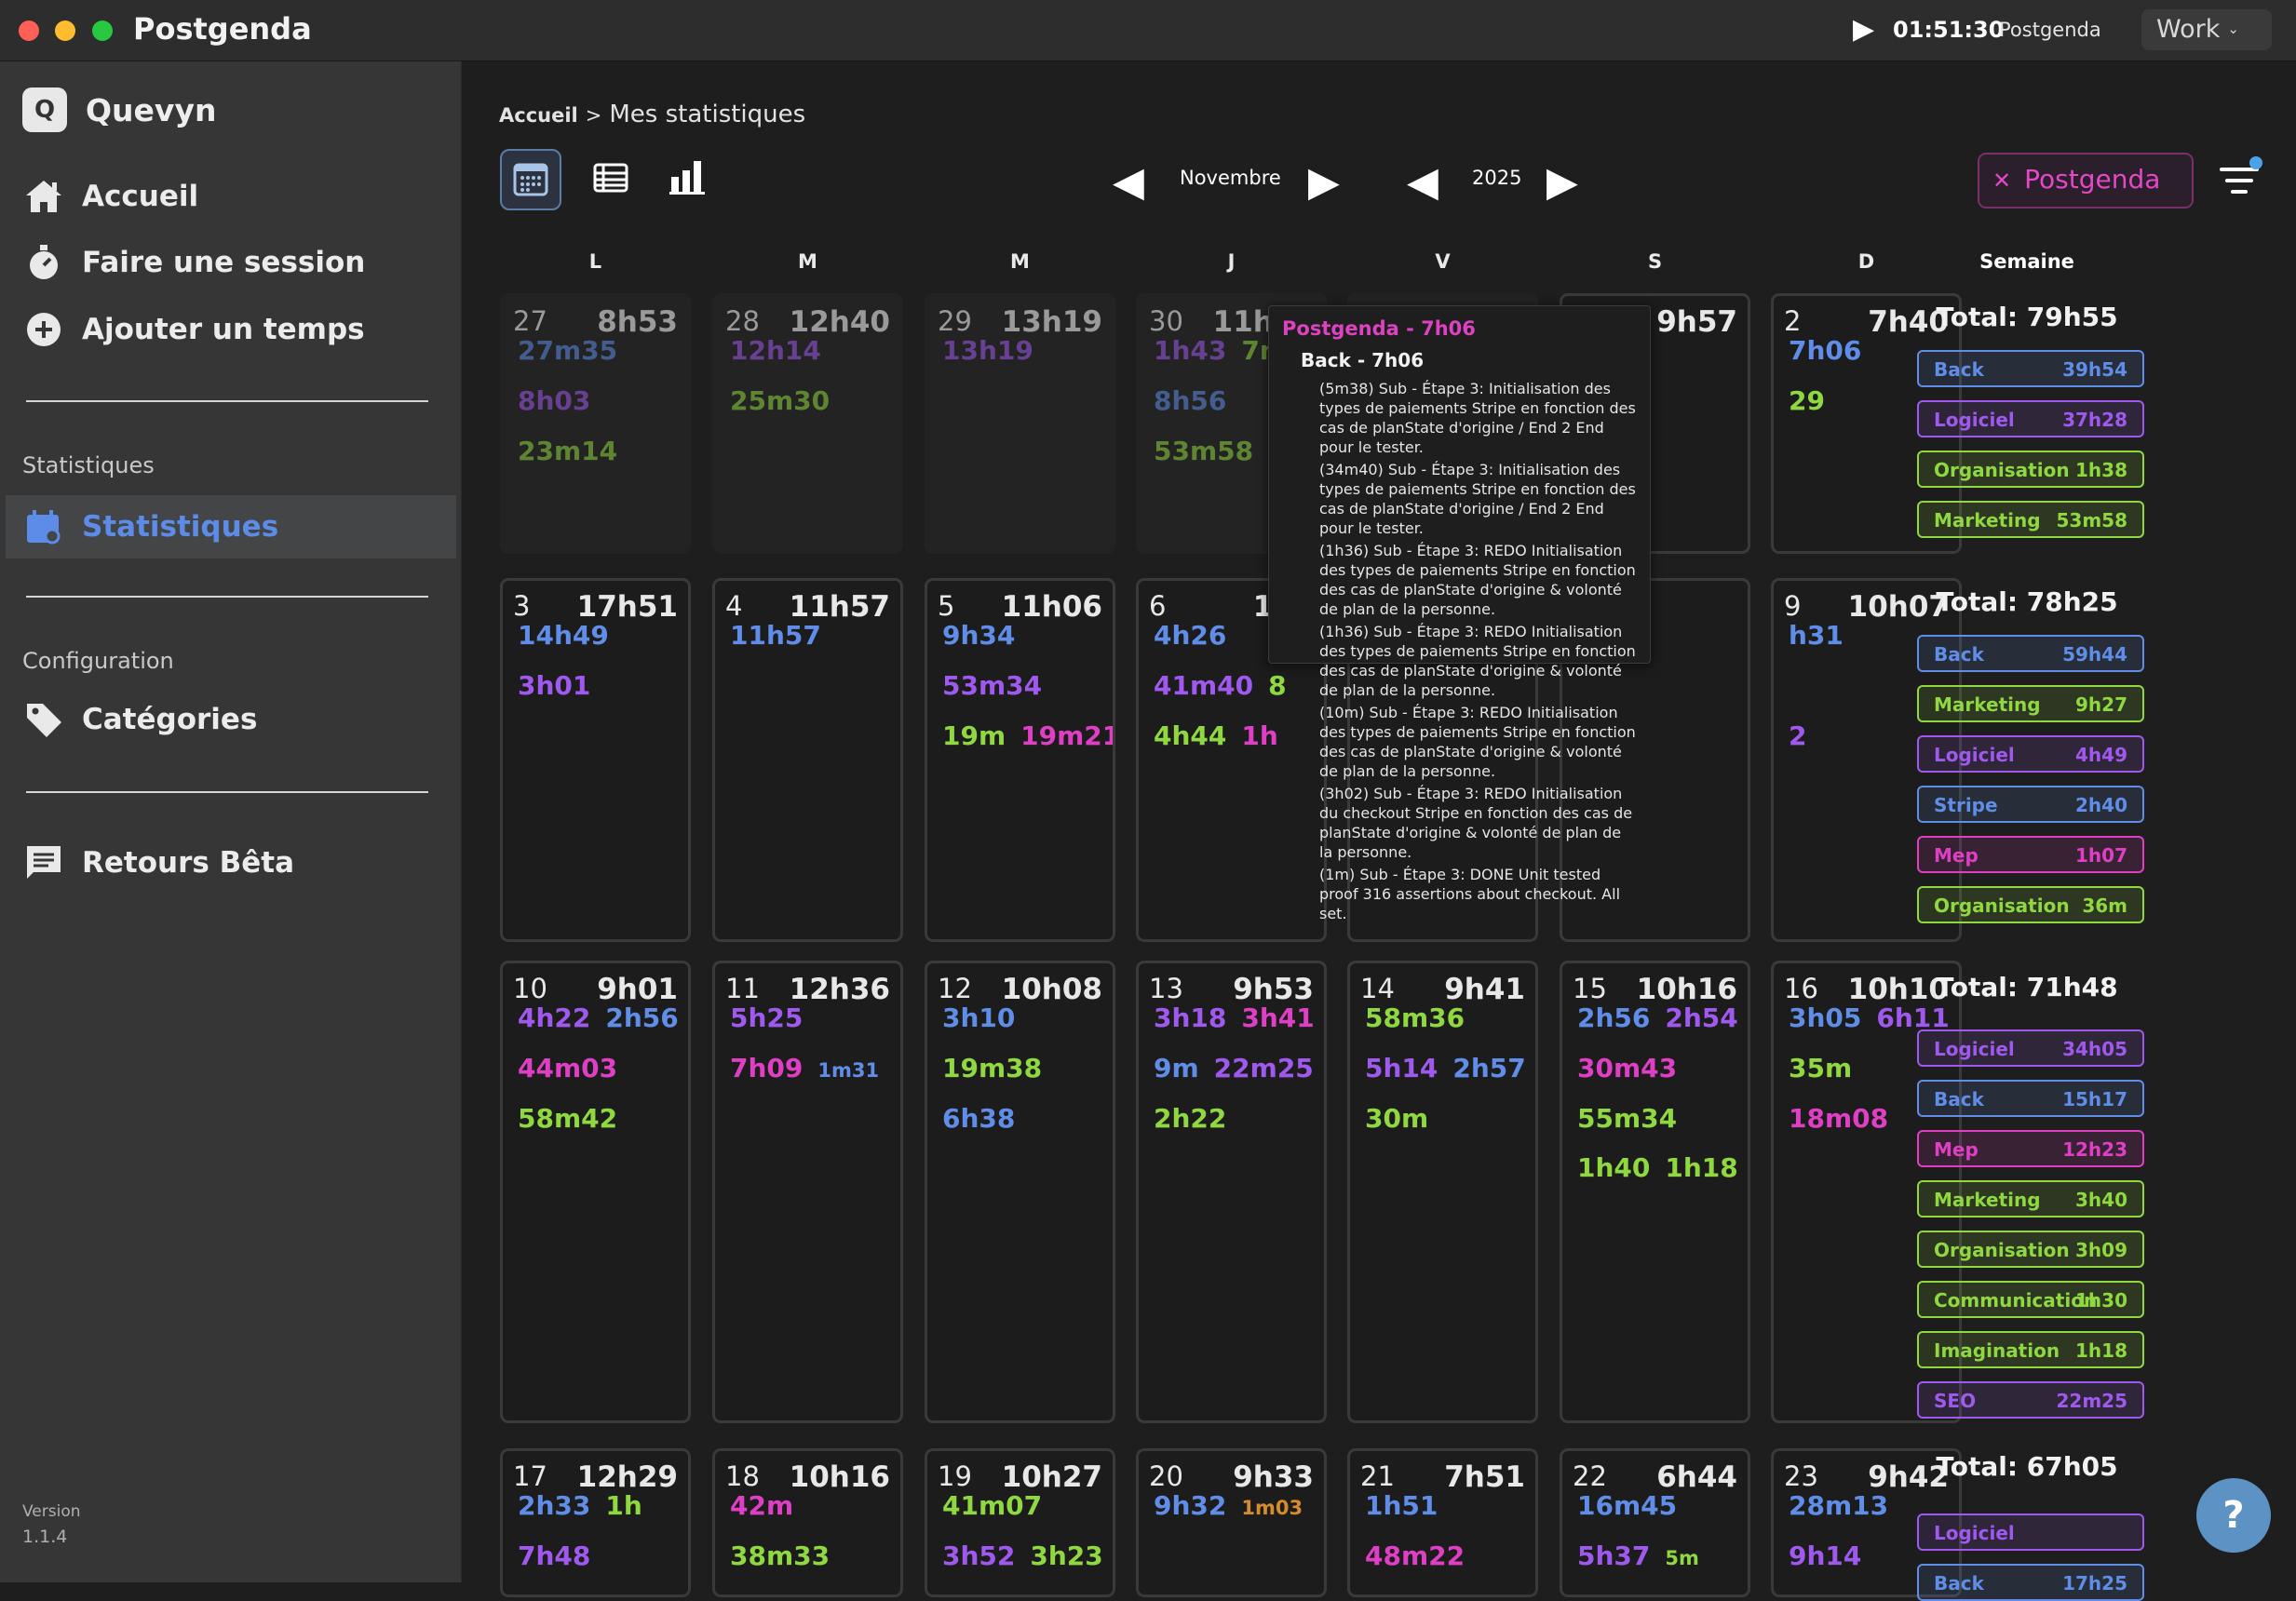  Describe the element at coordinates (1066, 1555) in the screenshot. I see `duration-value: 3h23` at that location.